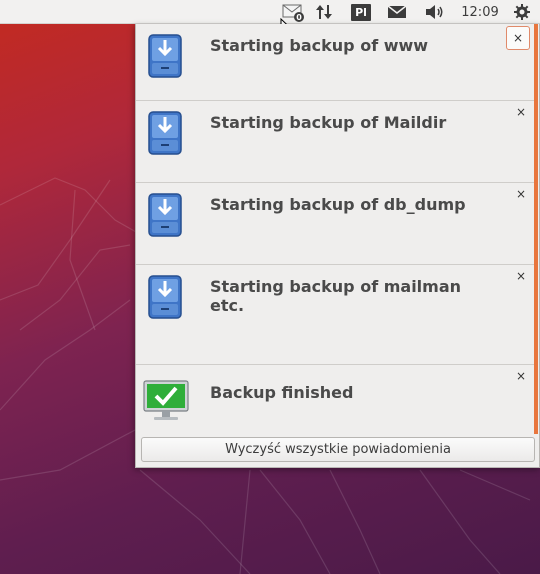  I want to click on monitor-check-icon, so click(166, 400).